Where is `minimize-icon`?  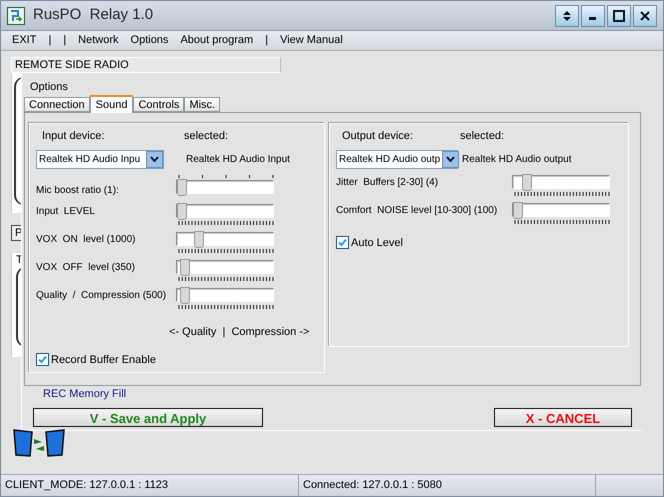
minimize-icon is located at coordinates (593, 18).